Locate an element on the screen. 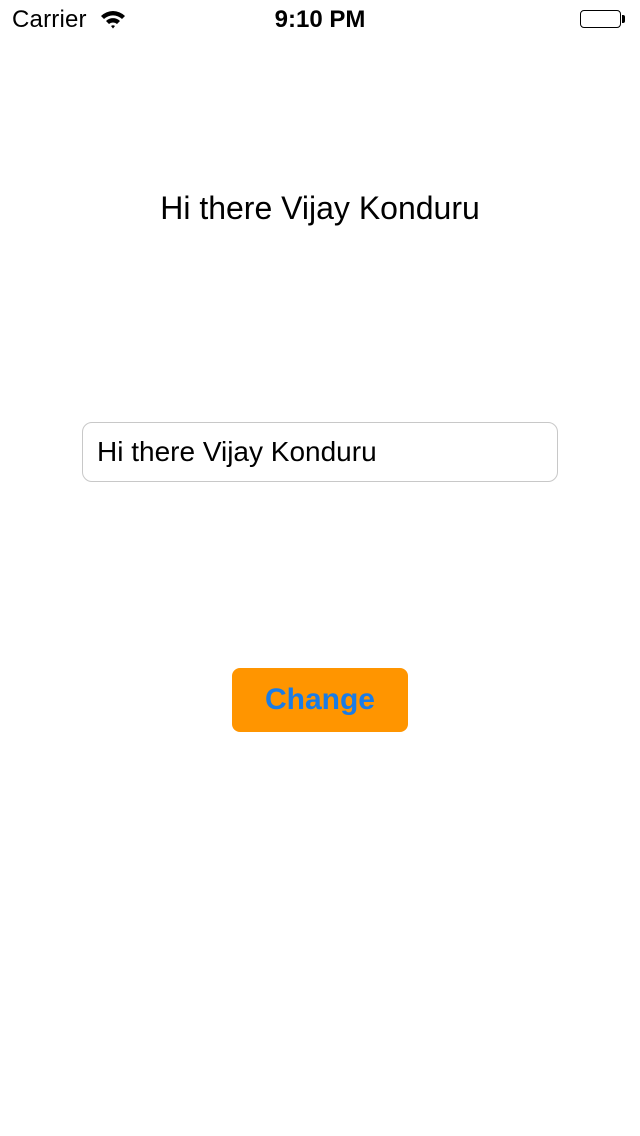 This screenshot has width=640, height=1136. change-button: Change is located at coordinates (320, 700).